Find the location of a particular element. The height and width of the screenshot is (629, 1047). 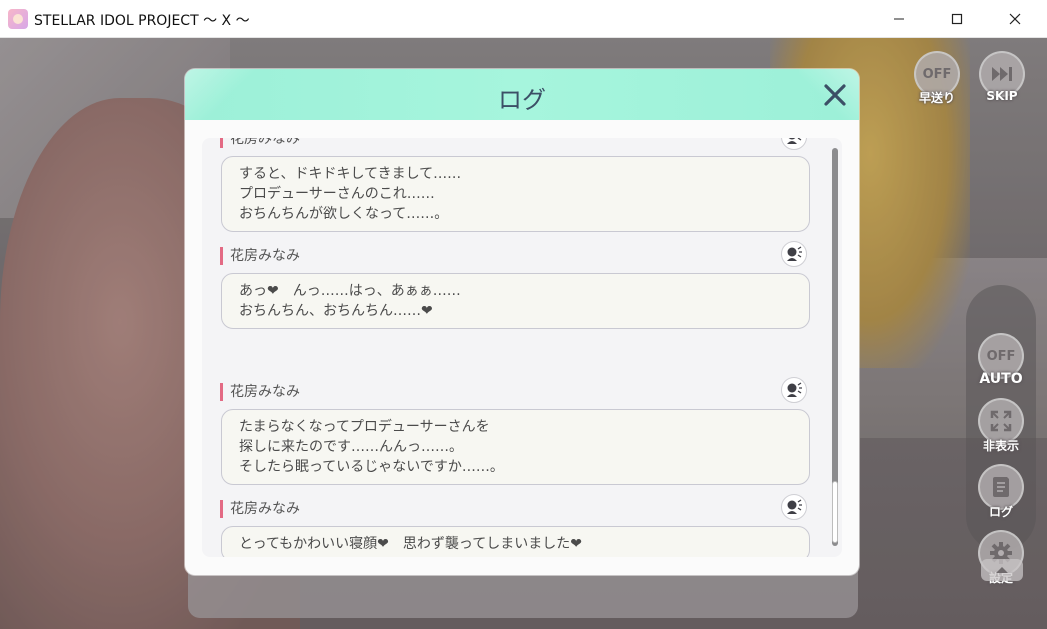

scroll-document-icon is located at coordinates (1001, 487).